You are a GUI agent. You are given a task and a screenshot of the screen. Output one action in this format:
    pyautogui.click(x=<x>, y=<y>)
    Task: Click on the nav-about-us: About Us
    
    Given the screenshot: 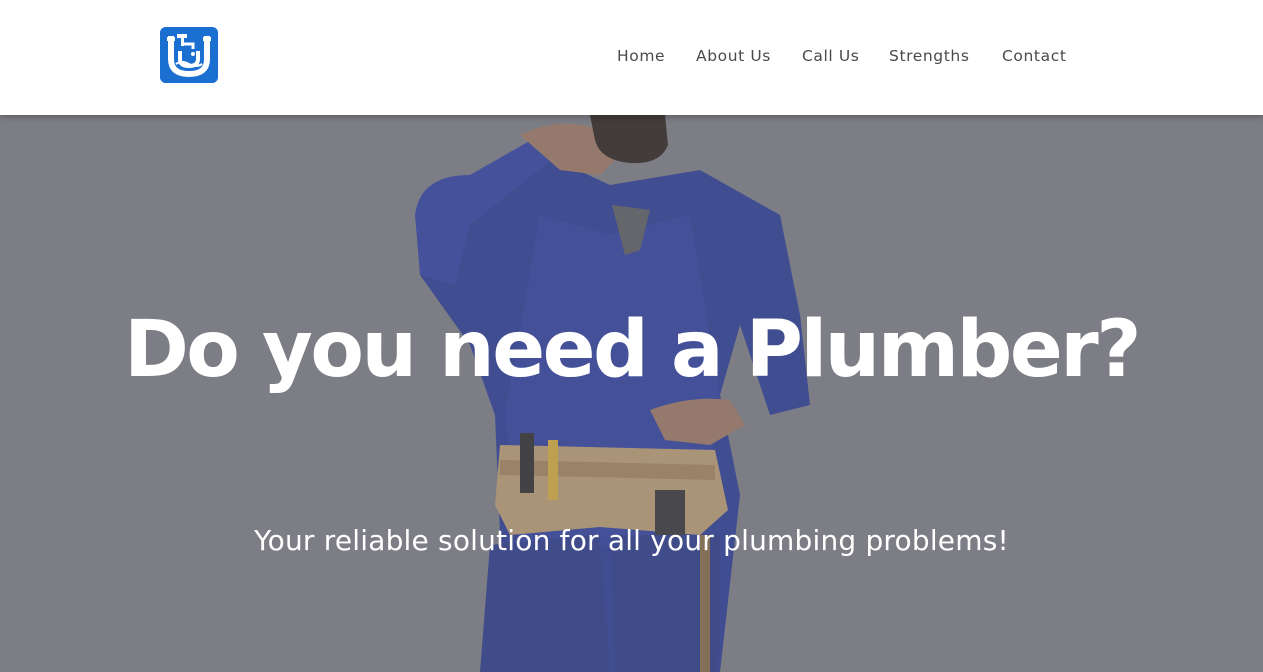 What is the action you would take?
    pyautogui.click(x=733, y=56)
    